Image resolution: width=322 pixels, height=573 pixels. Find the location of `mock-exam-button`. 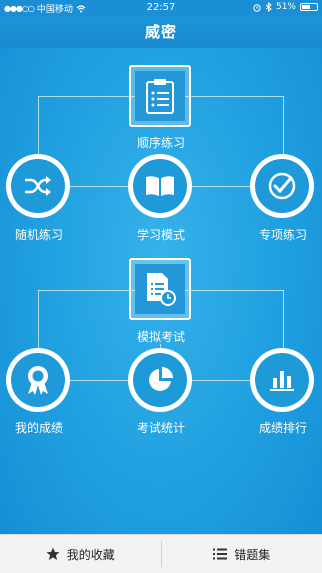

mock-exam-button is located at coordinates (160, 289).